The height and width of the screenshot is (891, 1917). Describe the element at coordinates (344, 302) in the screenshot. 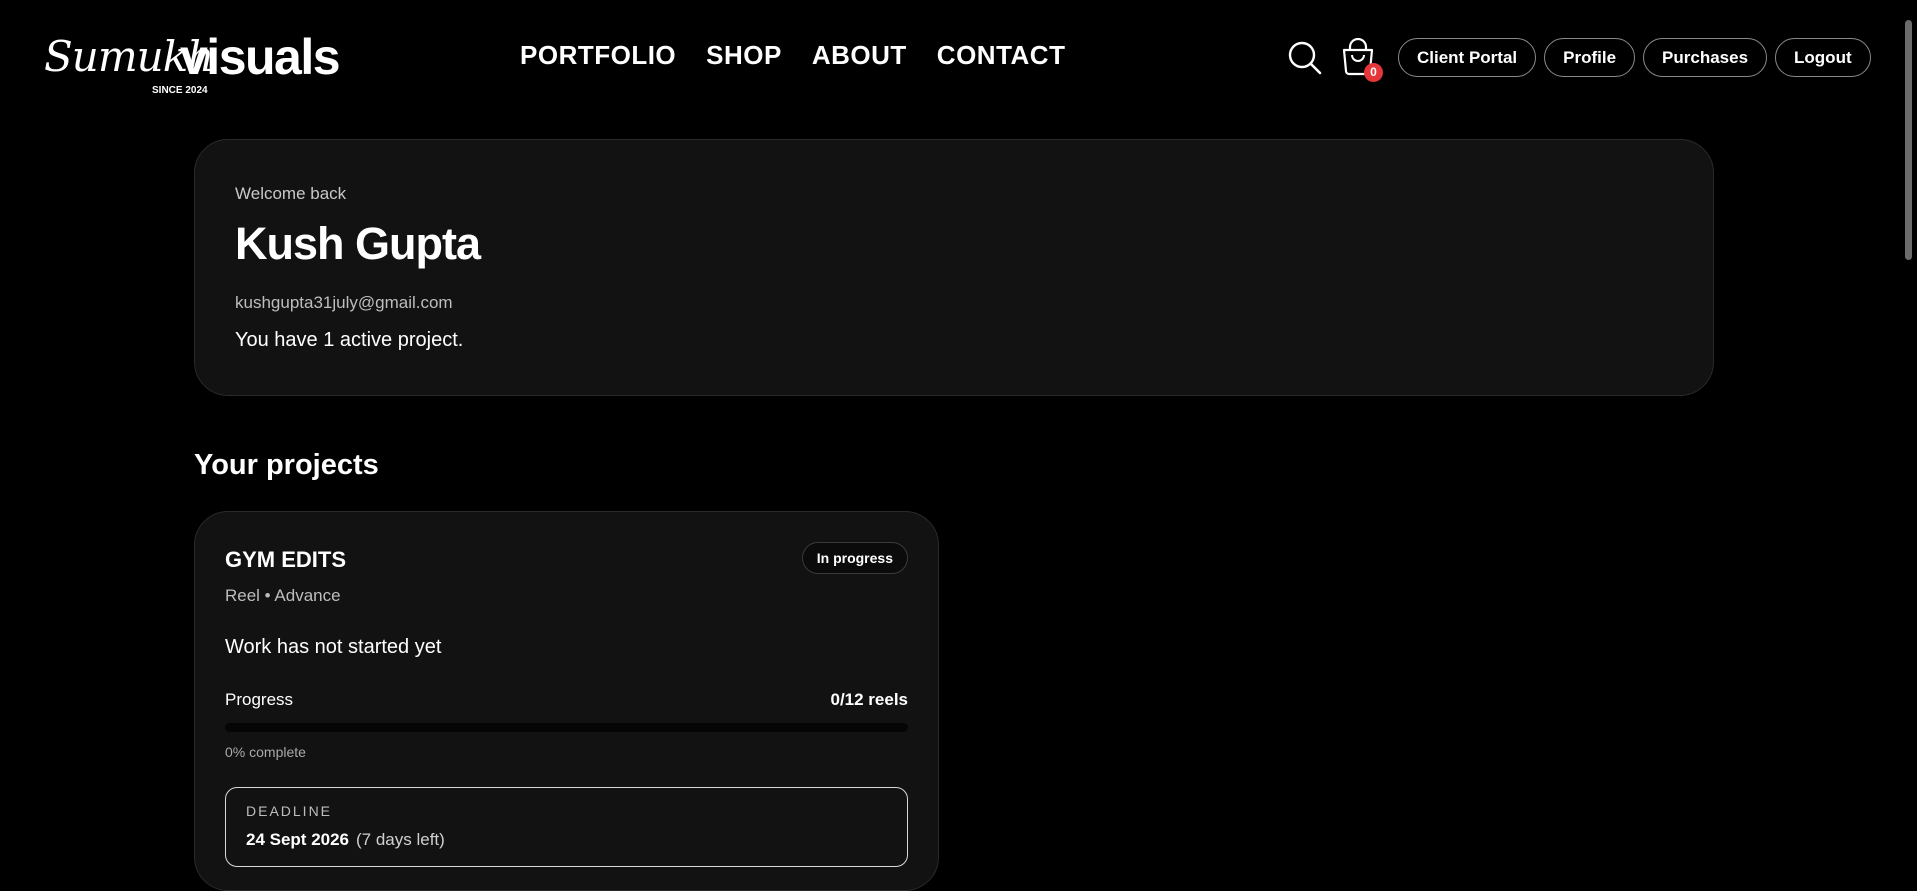

I see `user-email: kushgupta31july@gmail.com` at that location.